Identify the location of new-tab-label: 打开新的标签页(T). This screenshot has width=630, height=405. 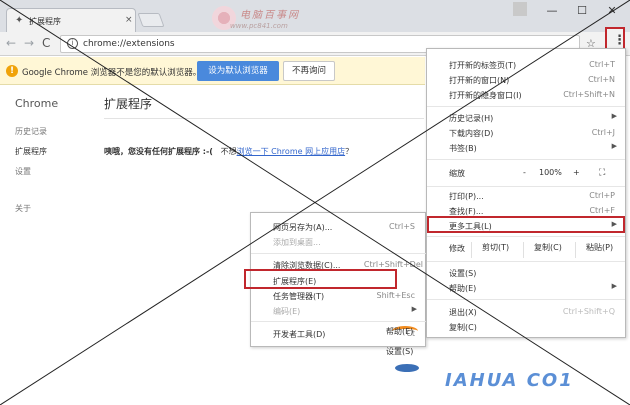
(483, 65).